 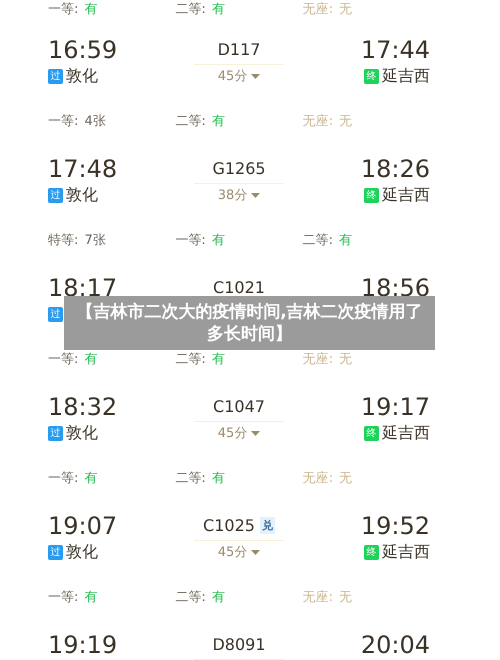 What do you see at coordinates (239, 287) in the screenshot?
I see `train-number: C1021` at bounding box center [239, 287].